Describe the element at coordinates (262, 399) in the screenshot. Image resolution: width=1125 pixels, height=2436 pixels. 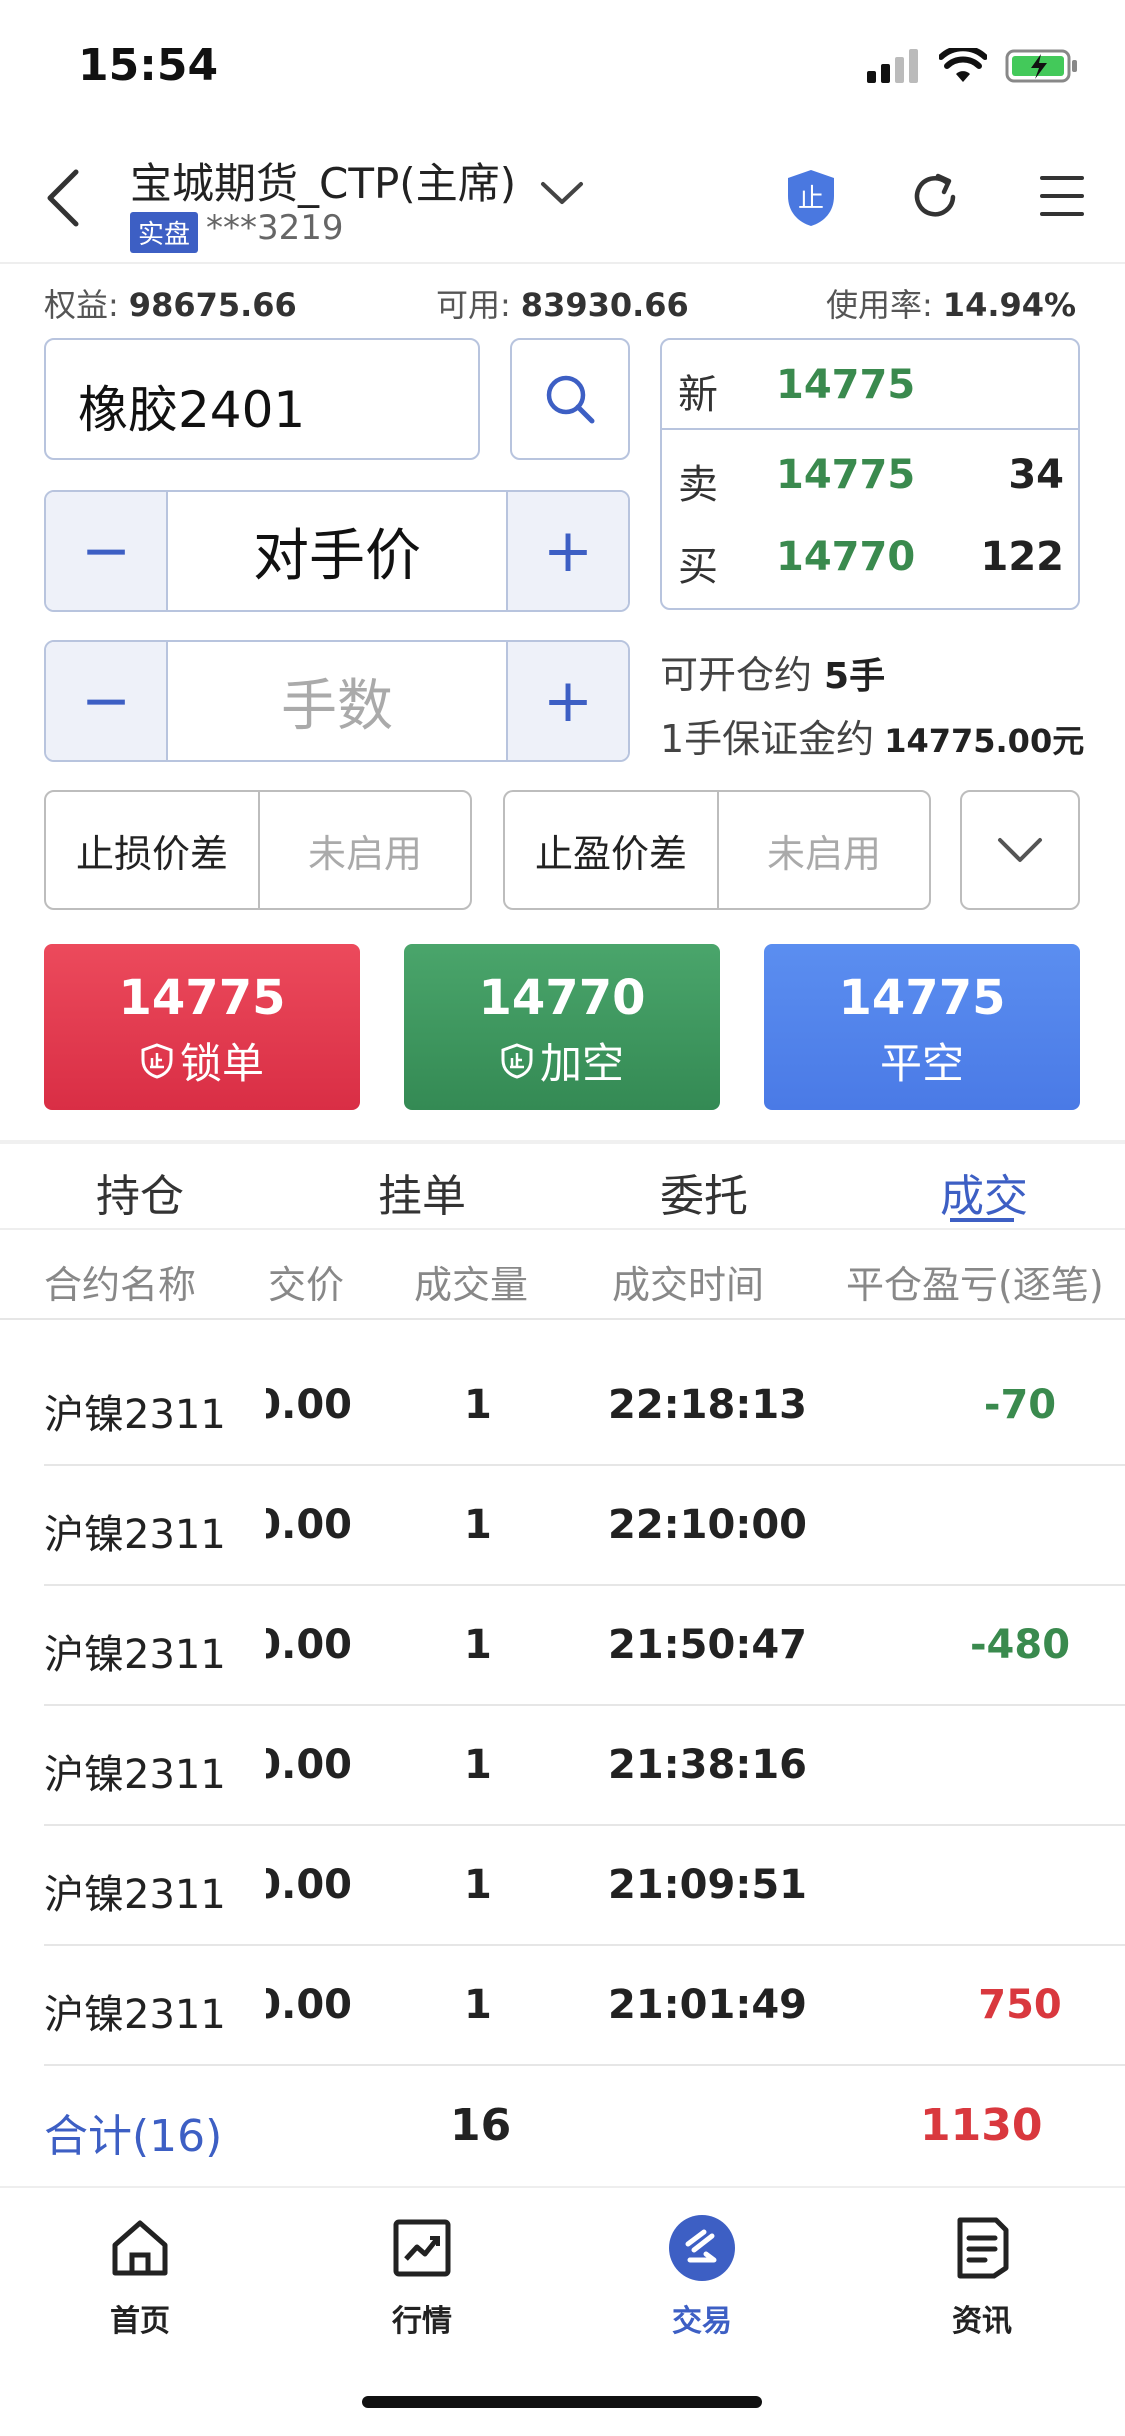
I see `symbol-input: 橡胶2401` at that location.